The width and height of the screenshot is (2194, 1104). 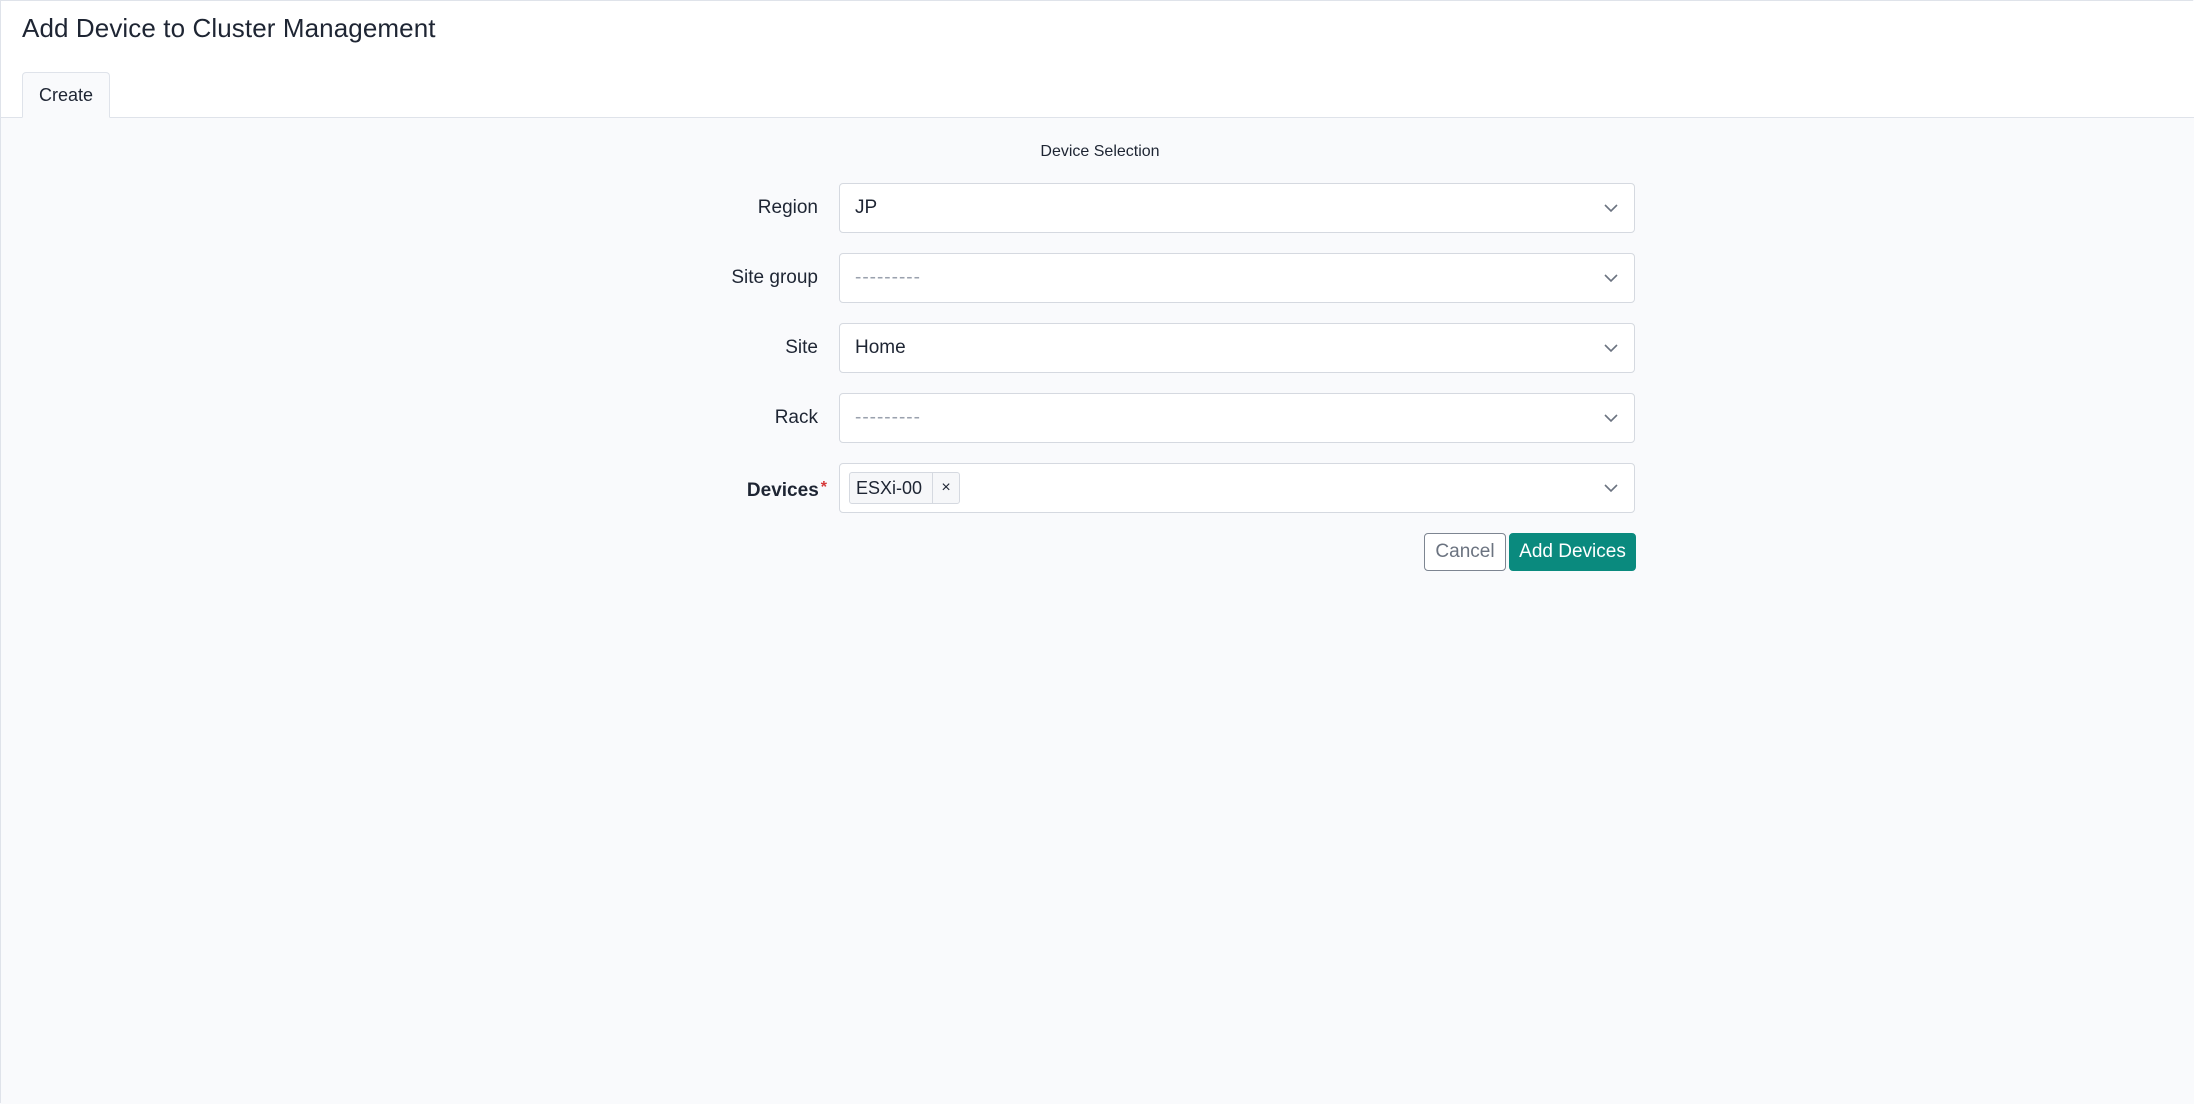 I want to click on form-row-region: Region JP, so click(x=1097, y=208).